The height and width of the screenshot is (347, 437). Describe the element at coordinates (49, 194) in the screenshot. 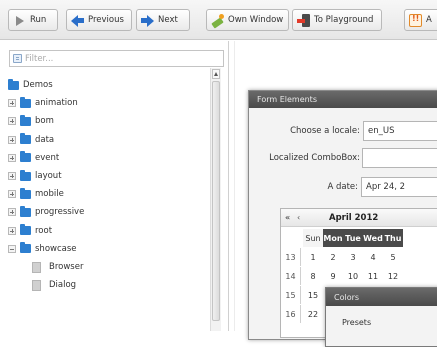

I see `tree-item-label: mobile` at that location.